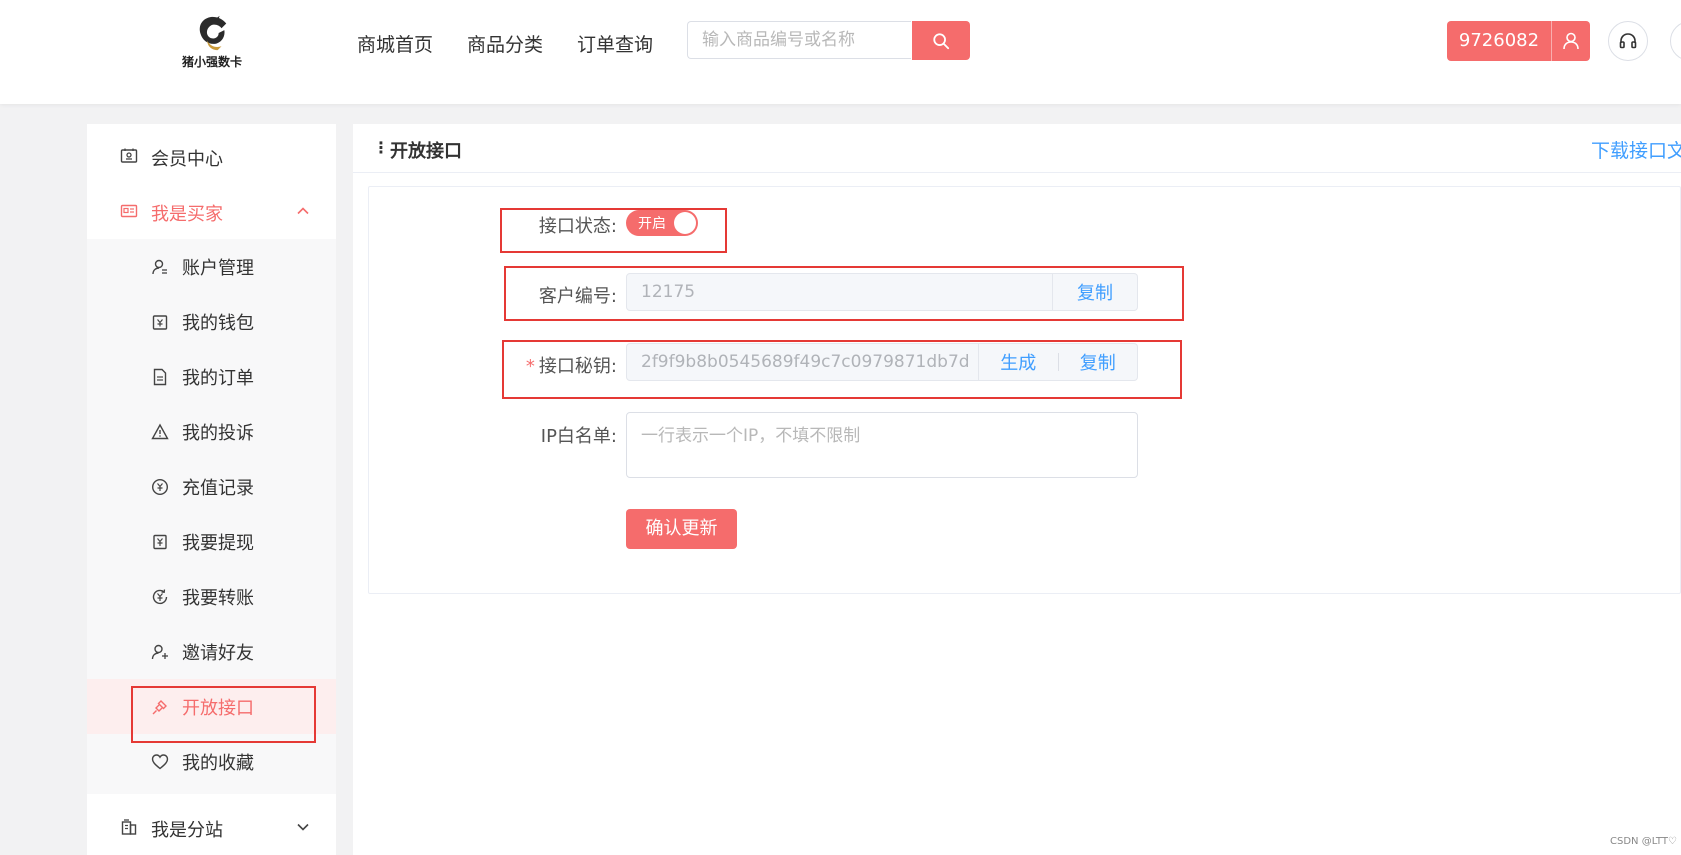 The width and height of the screenshot is (1681, 855). I want to click on id-card-icon, so click(129, 211).